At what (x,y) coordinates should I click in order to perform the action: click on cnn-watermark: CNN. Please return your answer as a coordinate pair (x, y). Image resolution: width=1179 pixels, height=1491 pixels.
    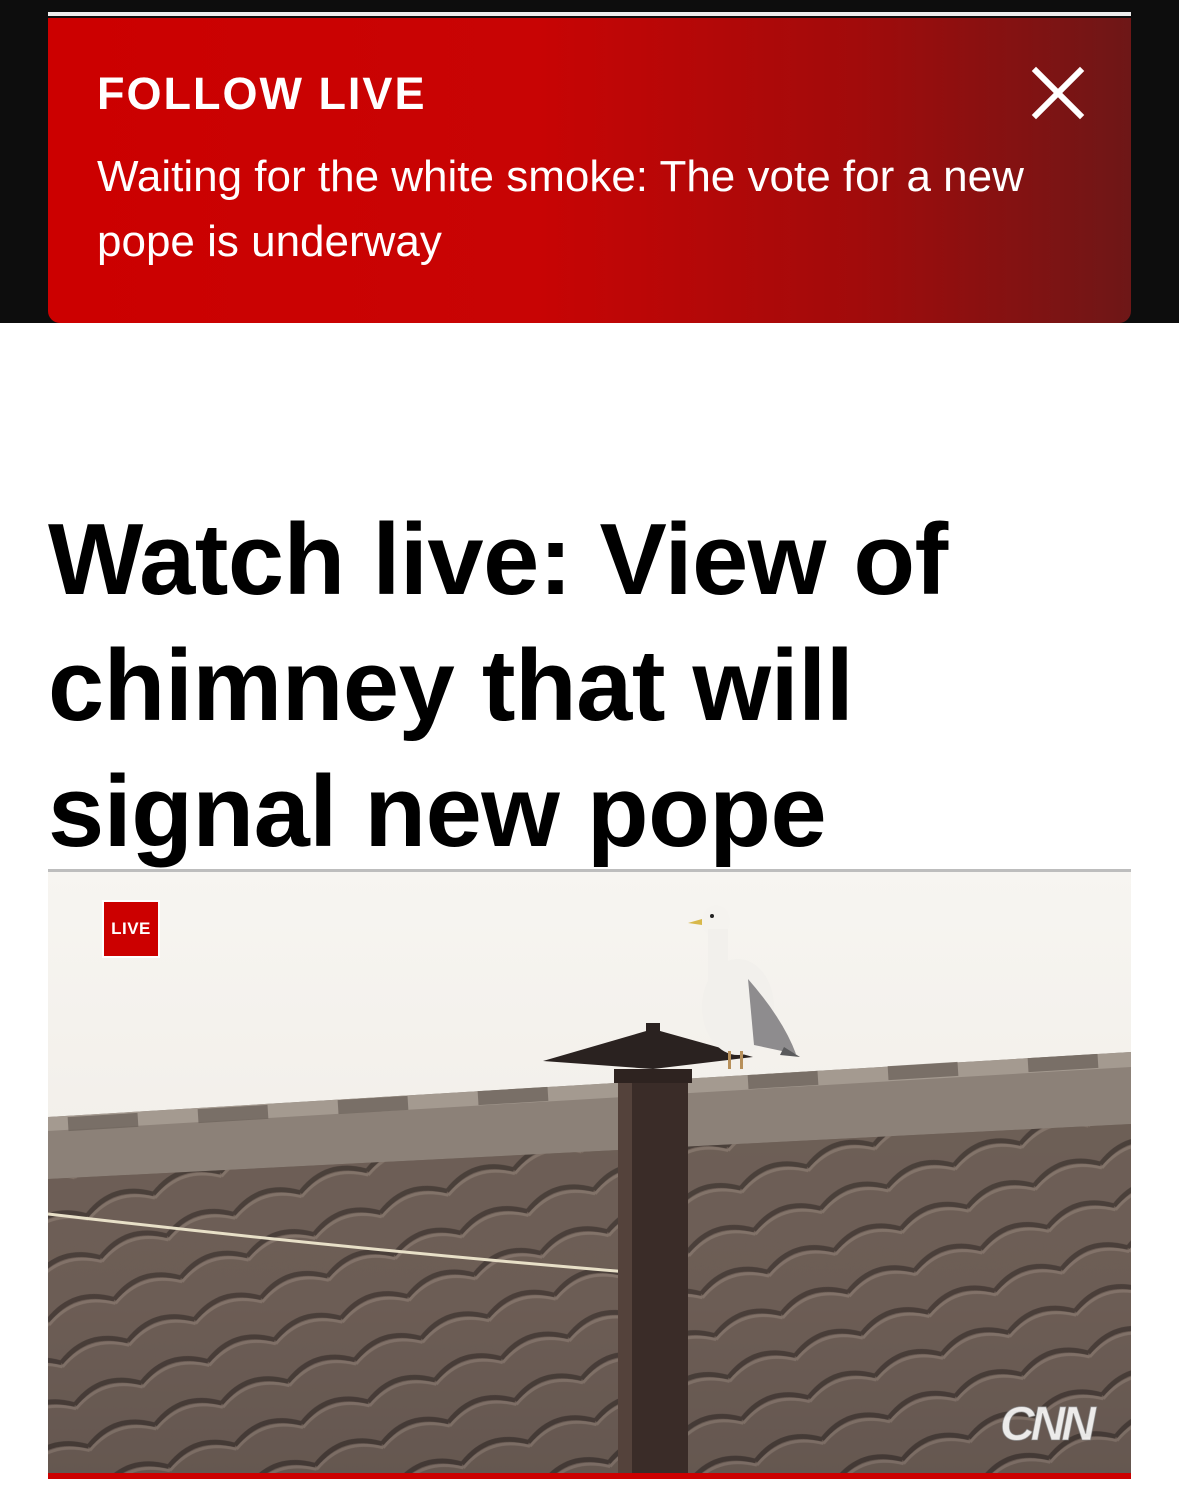
    Looking at the image, I should click on (1048, 1425).